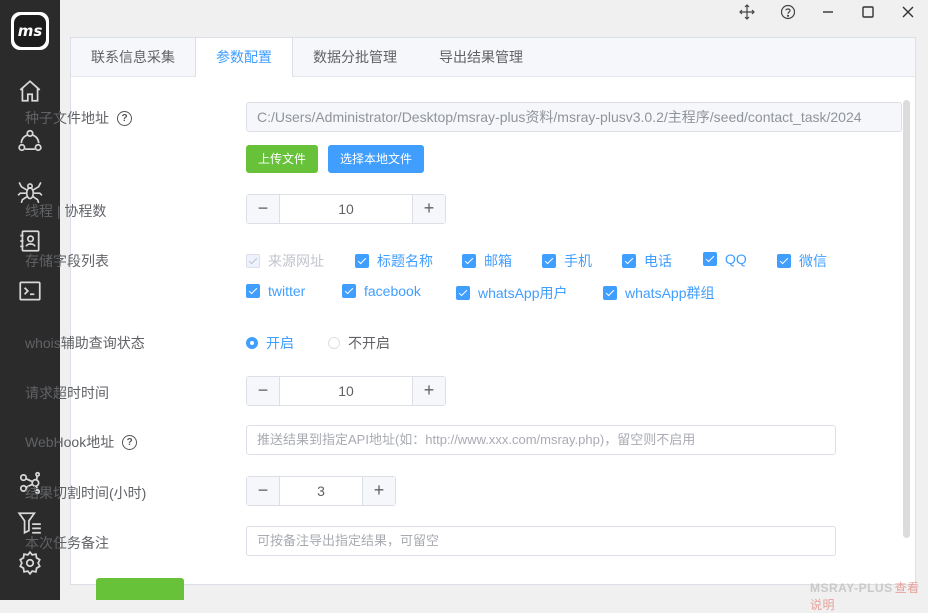 The image size is (928, 613). I want to click on timeout-label: 请求超时时间, so click(67, 393).